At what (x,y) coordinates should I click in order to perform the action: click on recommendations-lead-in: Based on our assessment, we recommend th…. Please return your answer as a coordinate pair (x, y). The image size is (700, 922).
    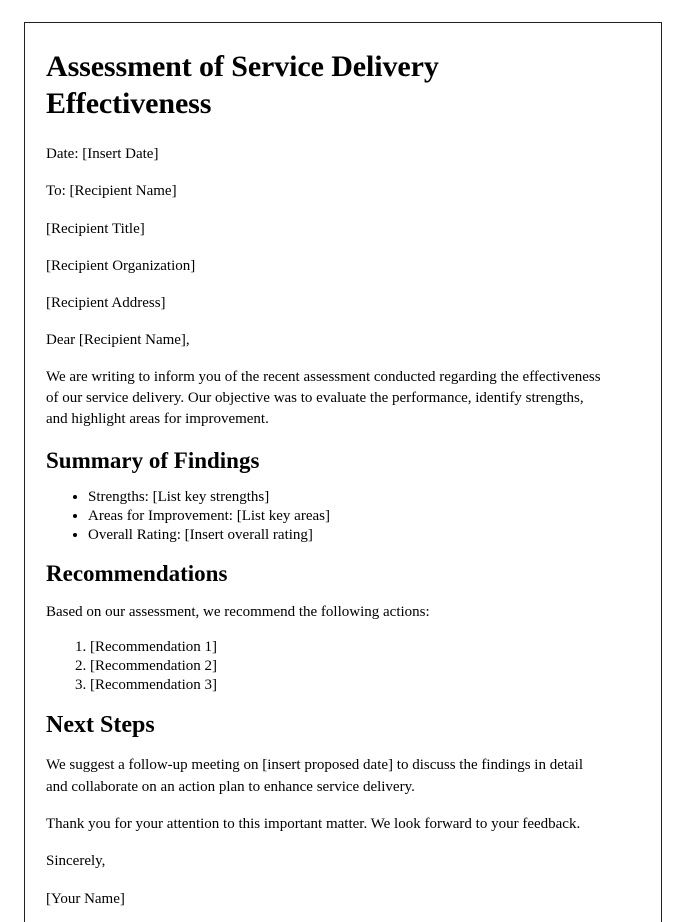
    Looking at the image, I should click on (238, 612).